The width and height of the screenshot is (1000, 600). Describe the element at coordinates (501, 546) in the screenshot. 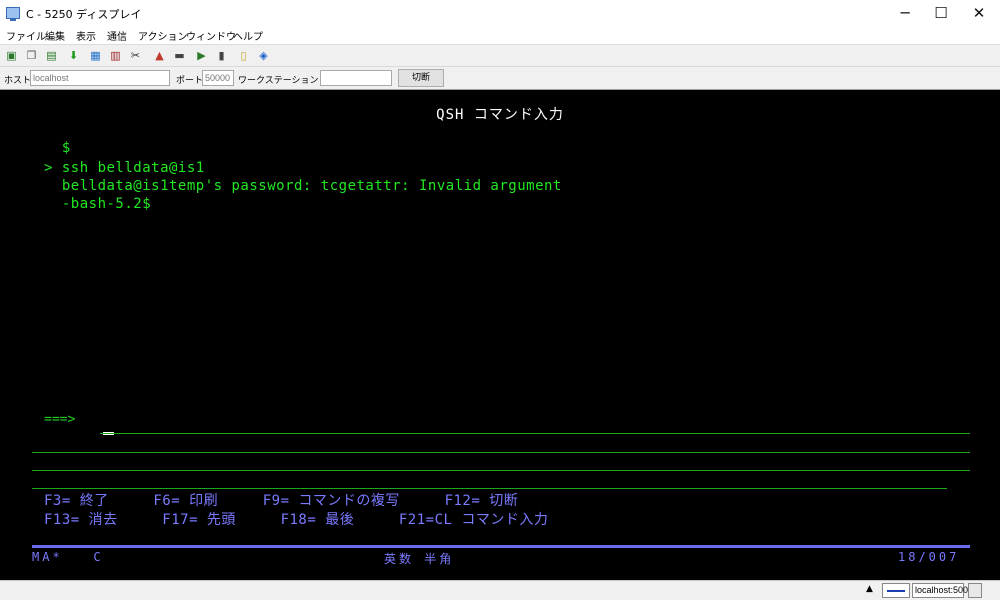

I see `status-line-rule` at that location.